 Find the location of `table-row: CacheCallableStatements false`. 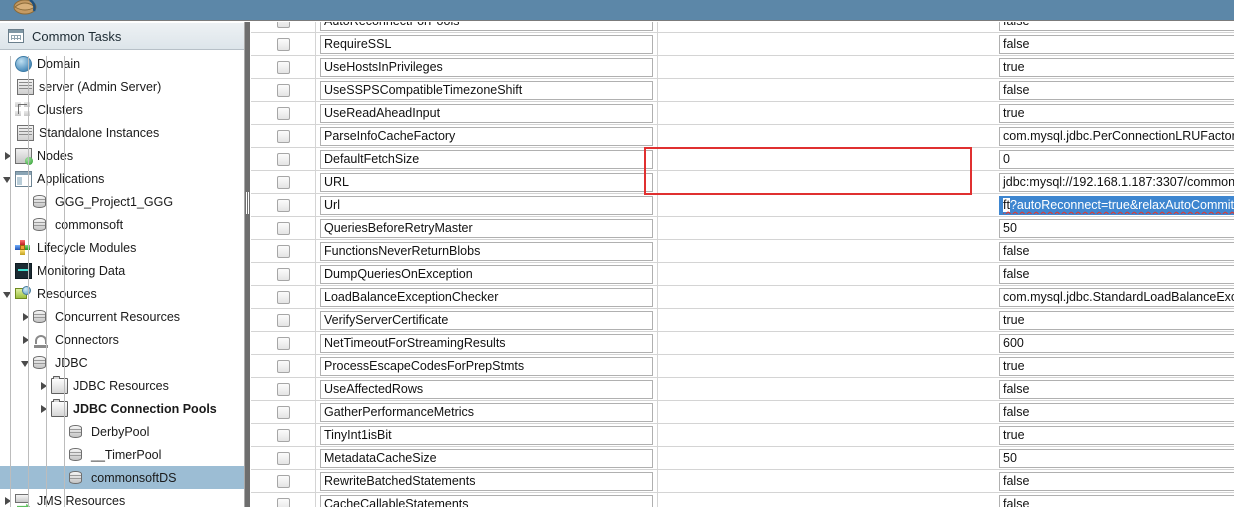

table-row: CacheCallableStatements false is located at coordinates (742, 500).